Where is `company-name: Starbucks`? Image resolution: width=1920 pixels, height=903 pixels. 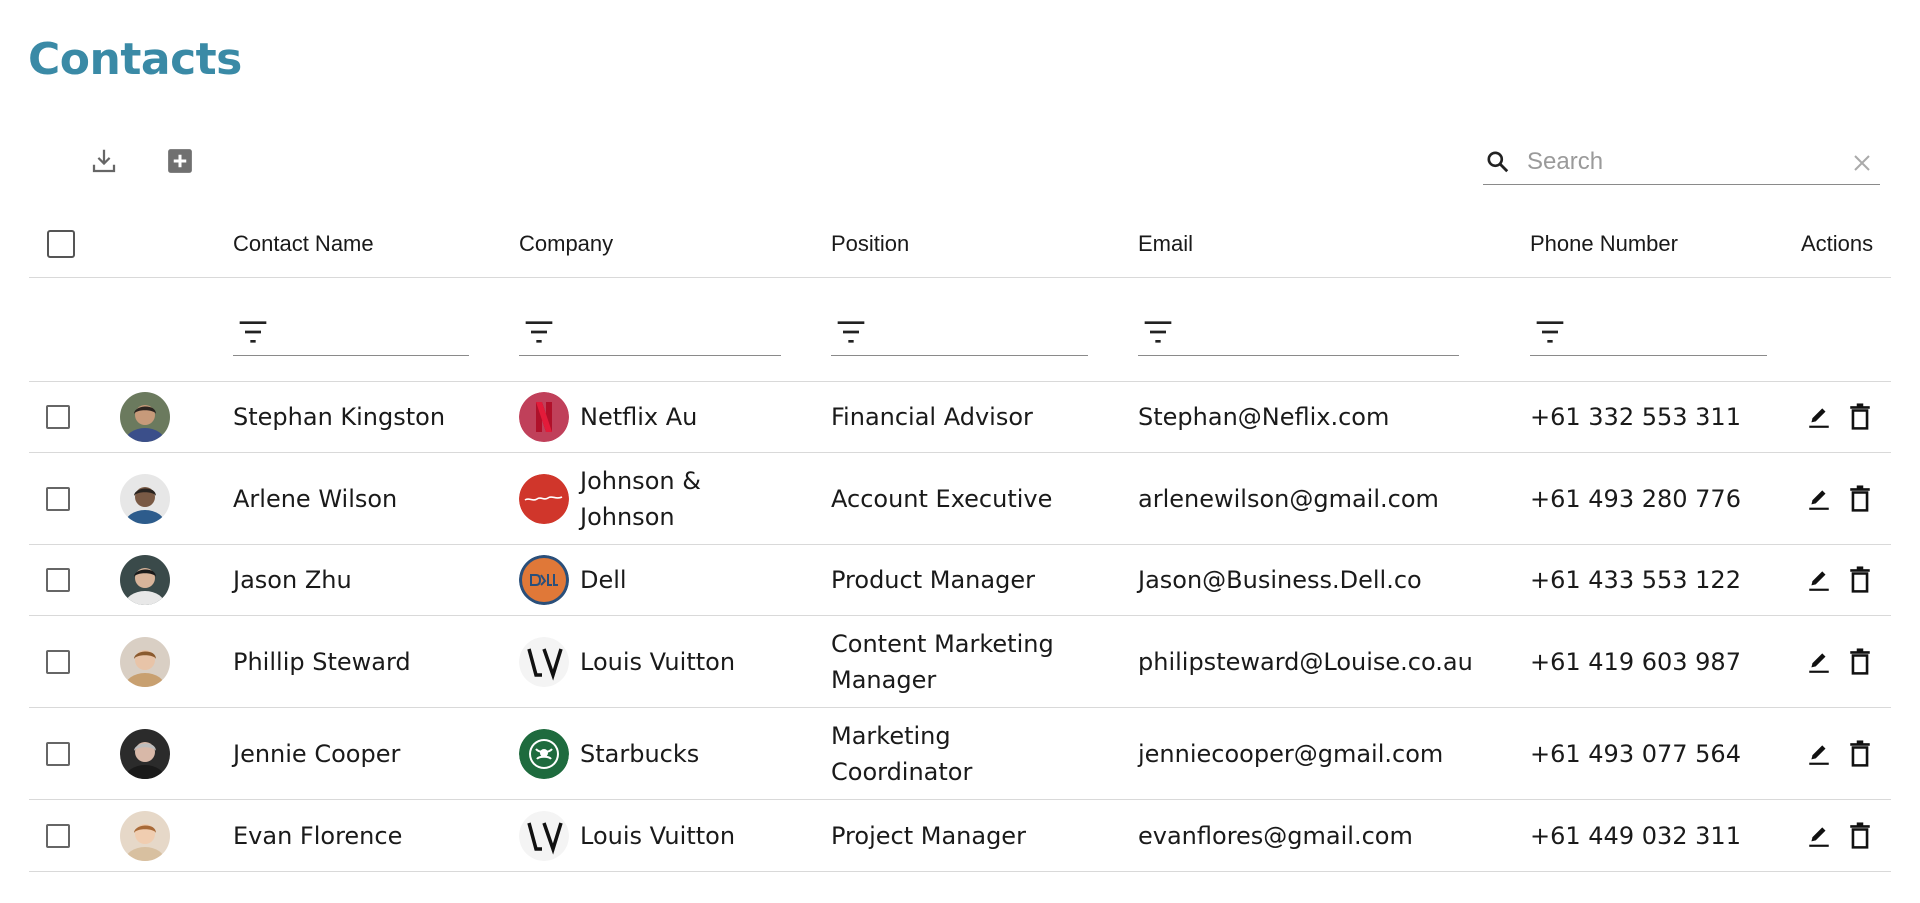 company-name: Starbucks is located at coordinates (639, 753).